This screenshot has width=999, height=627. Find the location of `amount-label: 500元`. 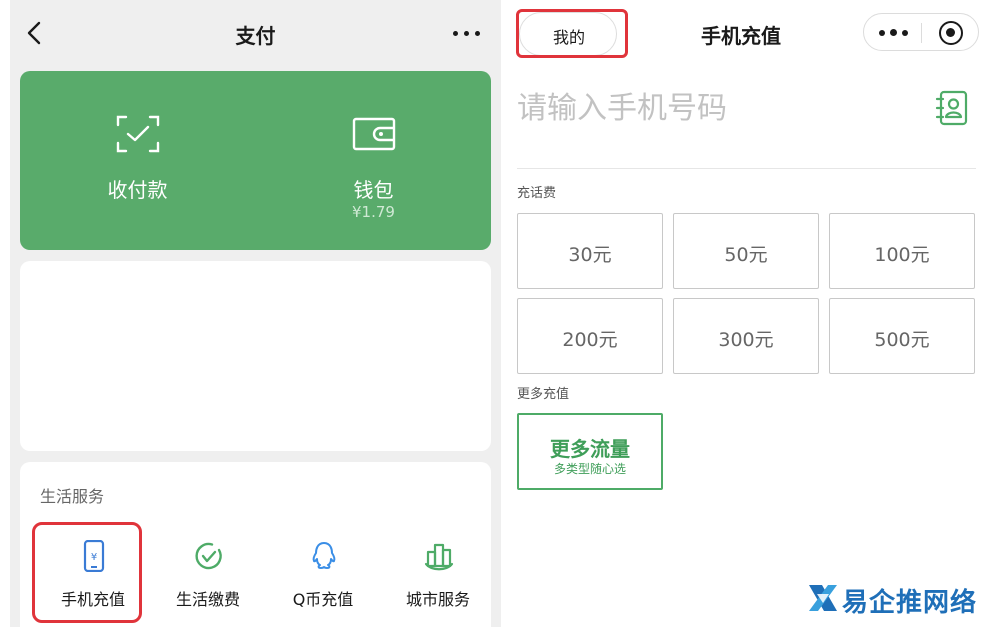

amount-label: 500元 is located at coordinates (902, 340).